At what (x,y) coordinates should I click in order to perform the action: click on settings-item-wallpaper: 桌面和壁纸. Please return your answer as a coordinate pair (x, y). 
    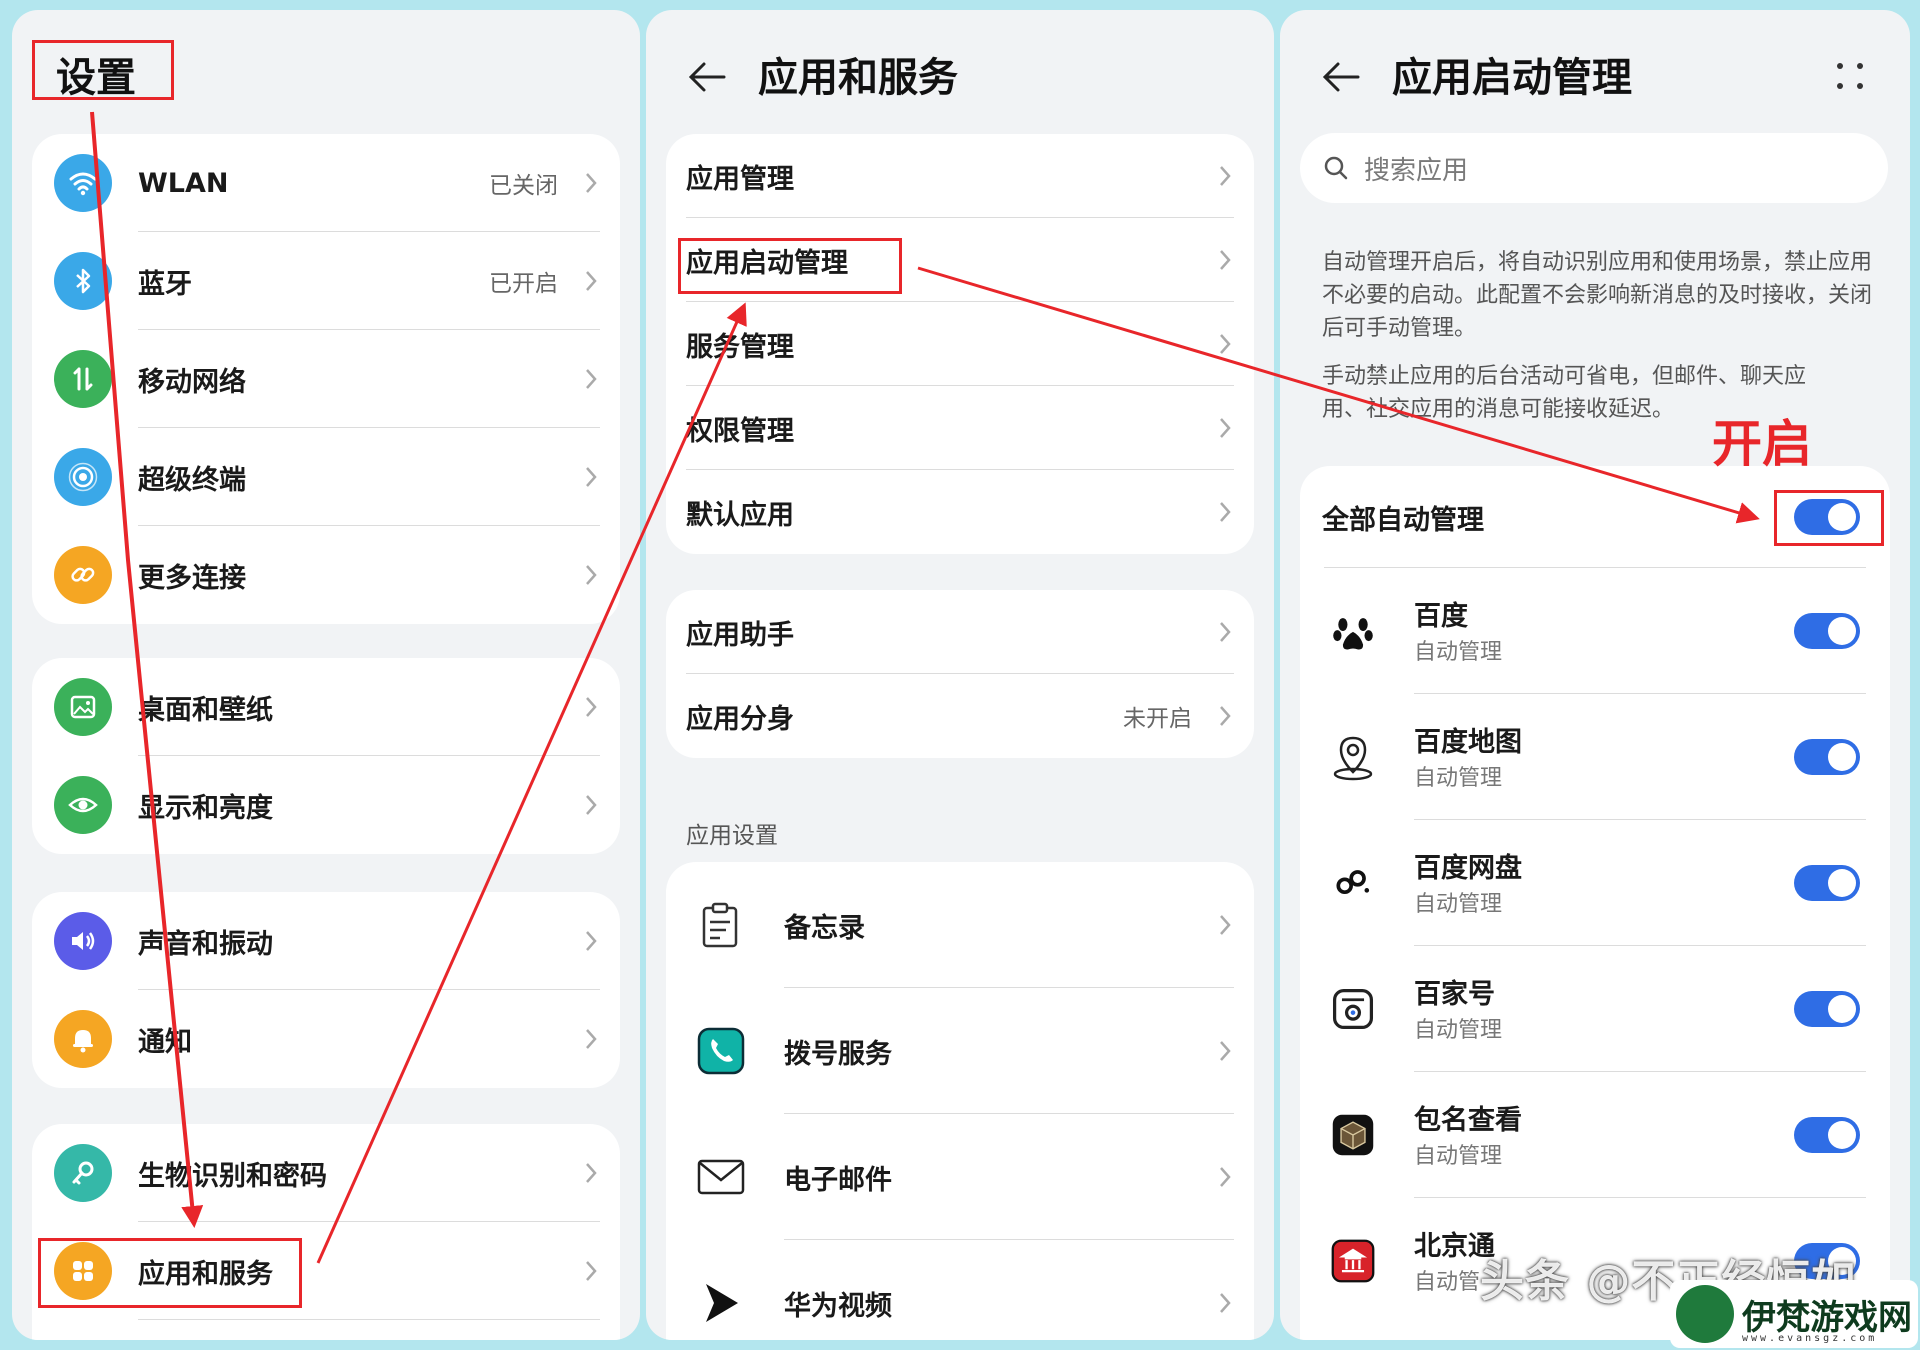
    Looking at the image, I should click on (326, 707).